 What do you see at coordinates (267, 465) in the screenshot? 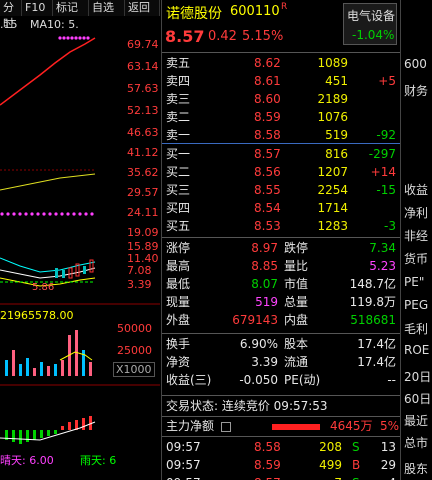
I see `tick-price: 8.59` at bounding box center [267, 465].